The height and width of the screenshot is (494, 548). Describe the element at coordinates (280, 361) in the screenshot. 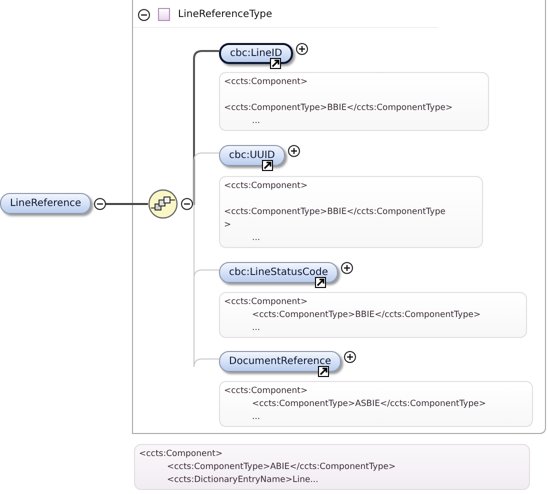

I see `element-node: DocumentReference` at that location.